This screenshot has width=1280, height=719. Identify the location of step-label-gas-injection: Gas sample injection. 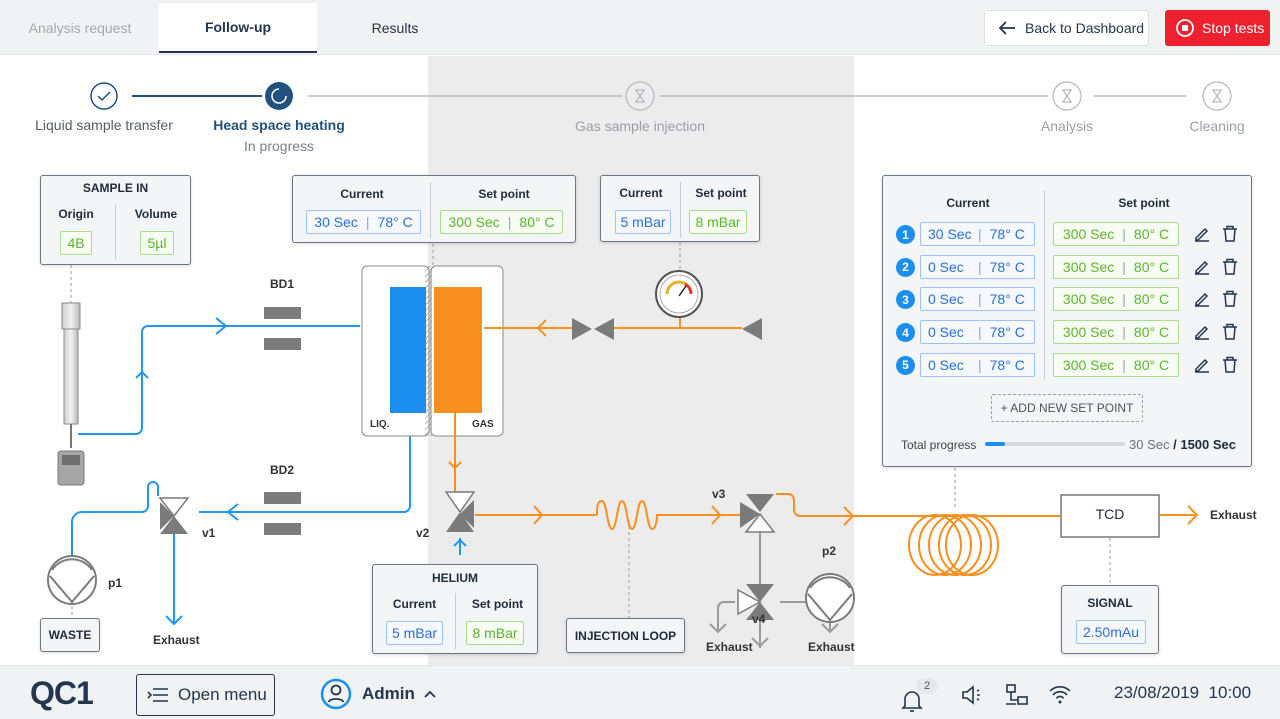
(640, 126).